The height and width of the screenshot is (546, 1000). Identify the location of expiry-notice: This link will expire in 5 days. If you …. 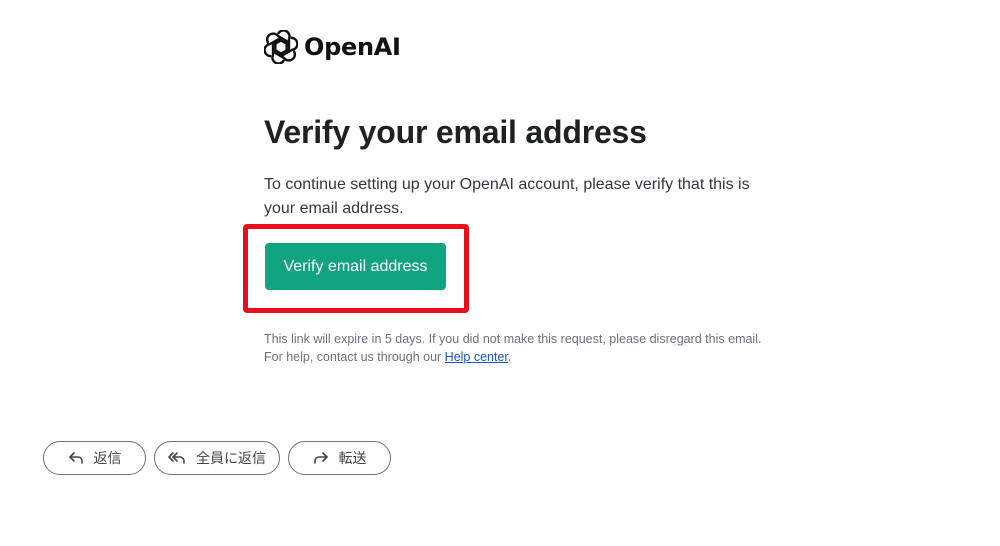
(513, 339).